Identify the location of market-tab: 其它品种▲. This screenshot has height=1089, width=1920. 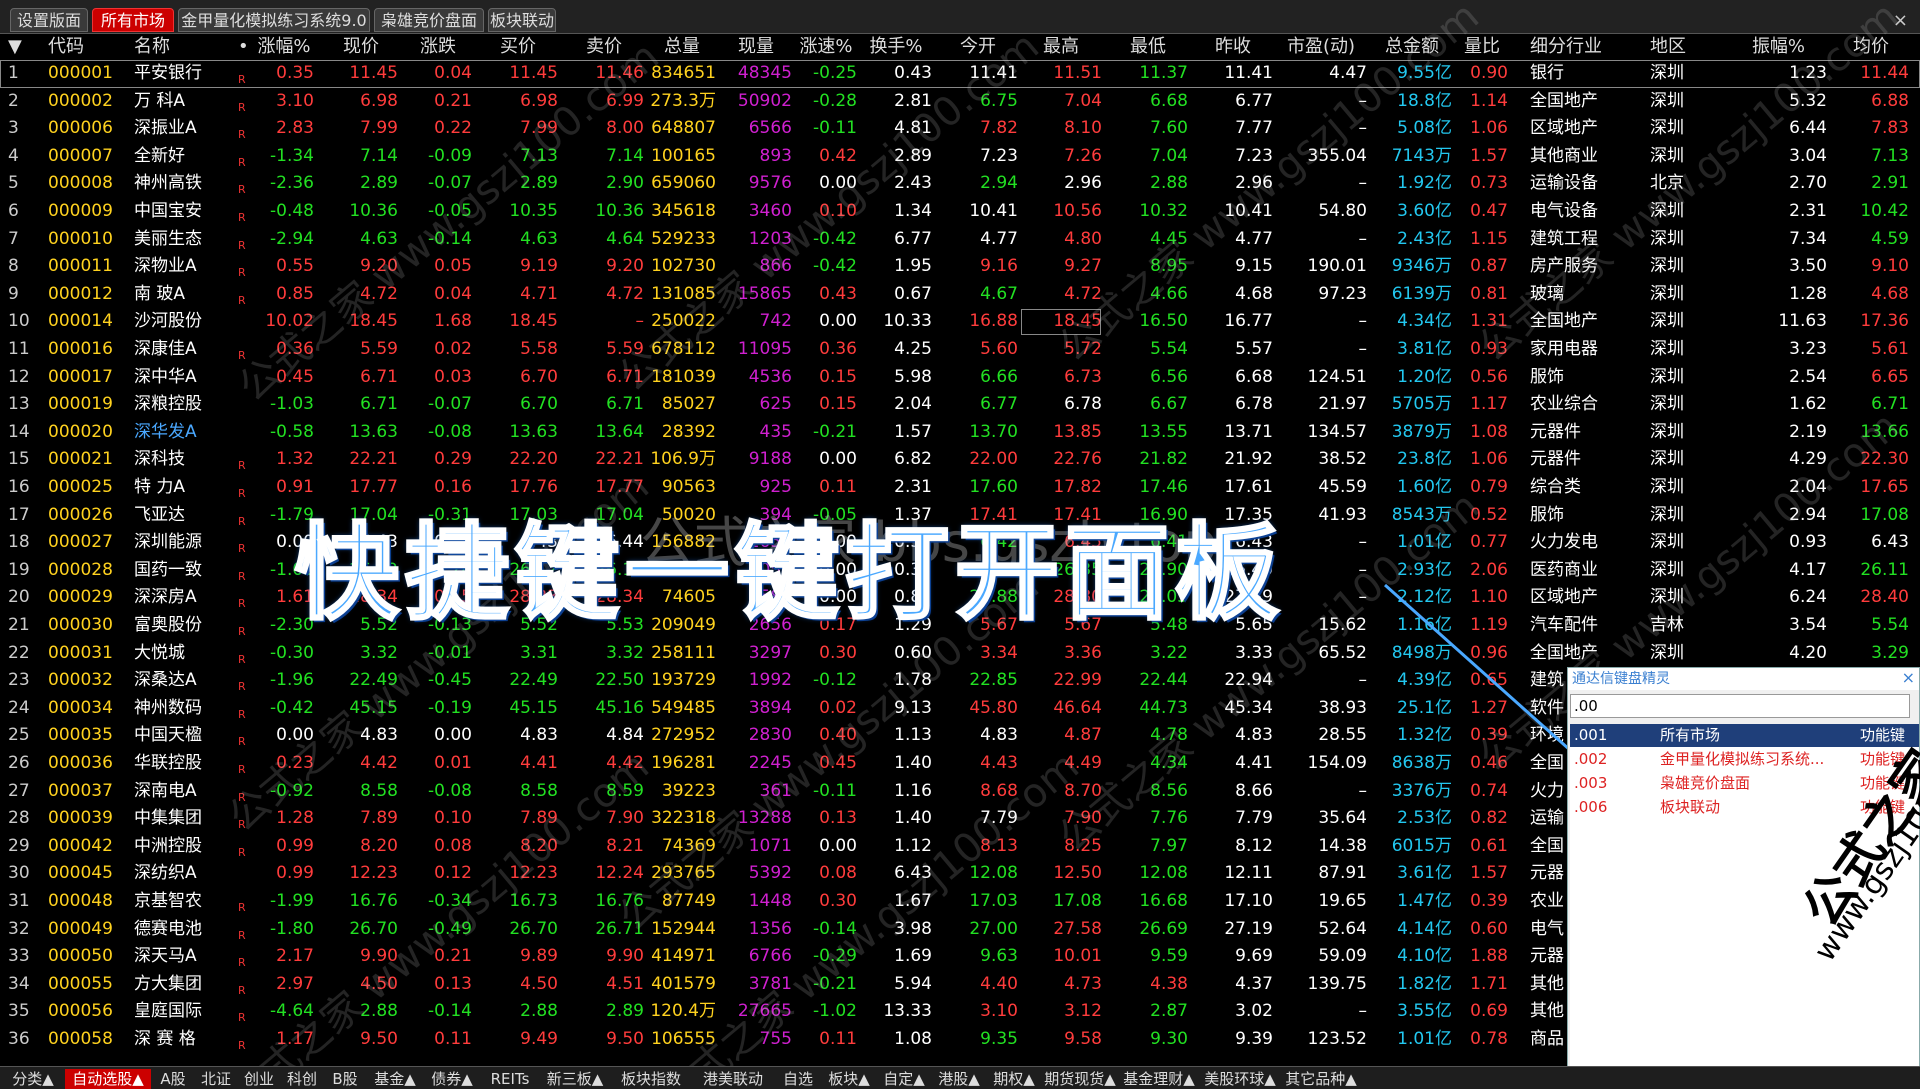
(1321, 1079).